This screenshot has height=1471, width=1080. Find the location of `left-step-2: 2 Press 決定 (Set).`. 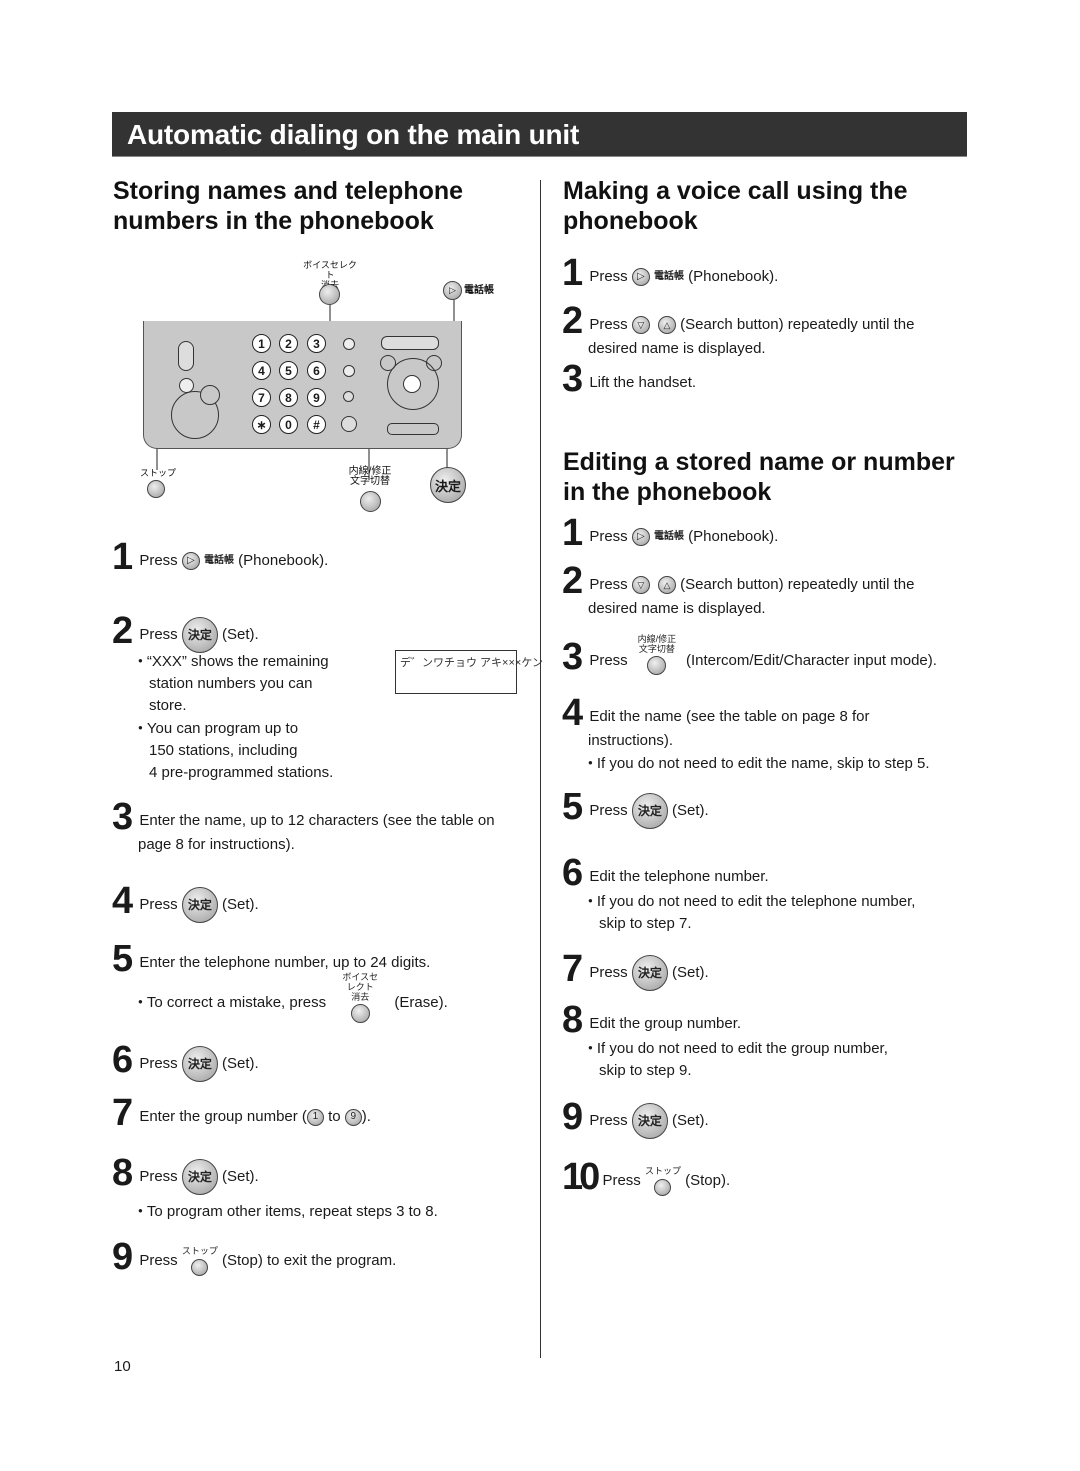

left-step-2: 2 Press 決定 (Set). is located at coordinates (185, 632).